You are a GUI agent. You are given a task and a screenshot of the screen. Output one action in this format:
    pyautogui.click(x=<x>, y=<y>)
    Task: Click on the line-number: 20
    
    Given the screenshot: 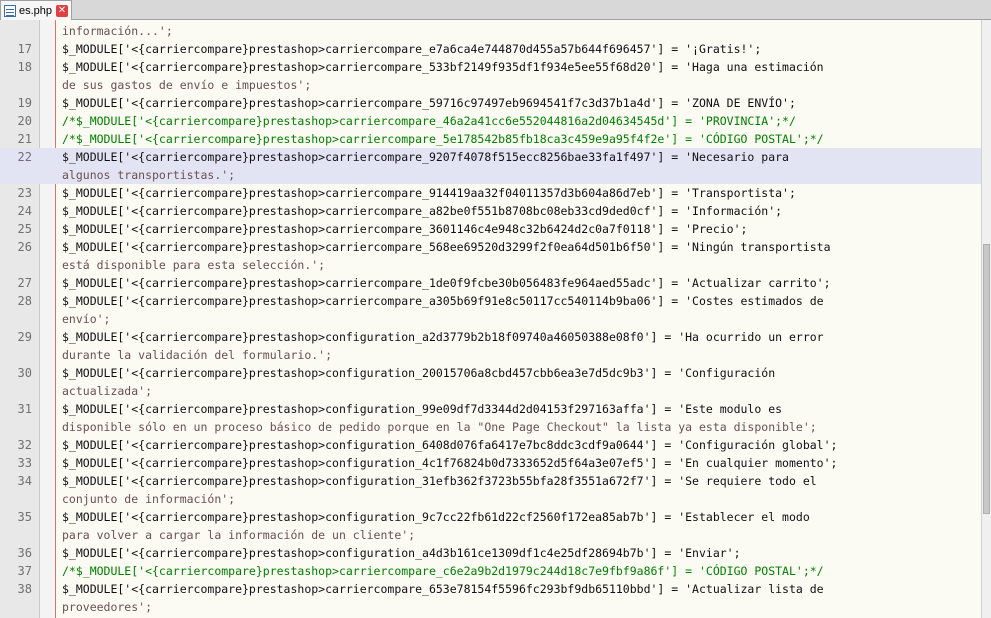 What is the action you would take?
    pyautogui.click(x=24, y=121)
    